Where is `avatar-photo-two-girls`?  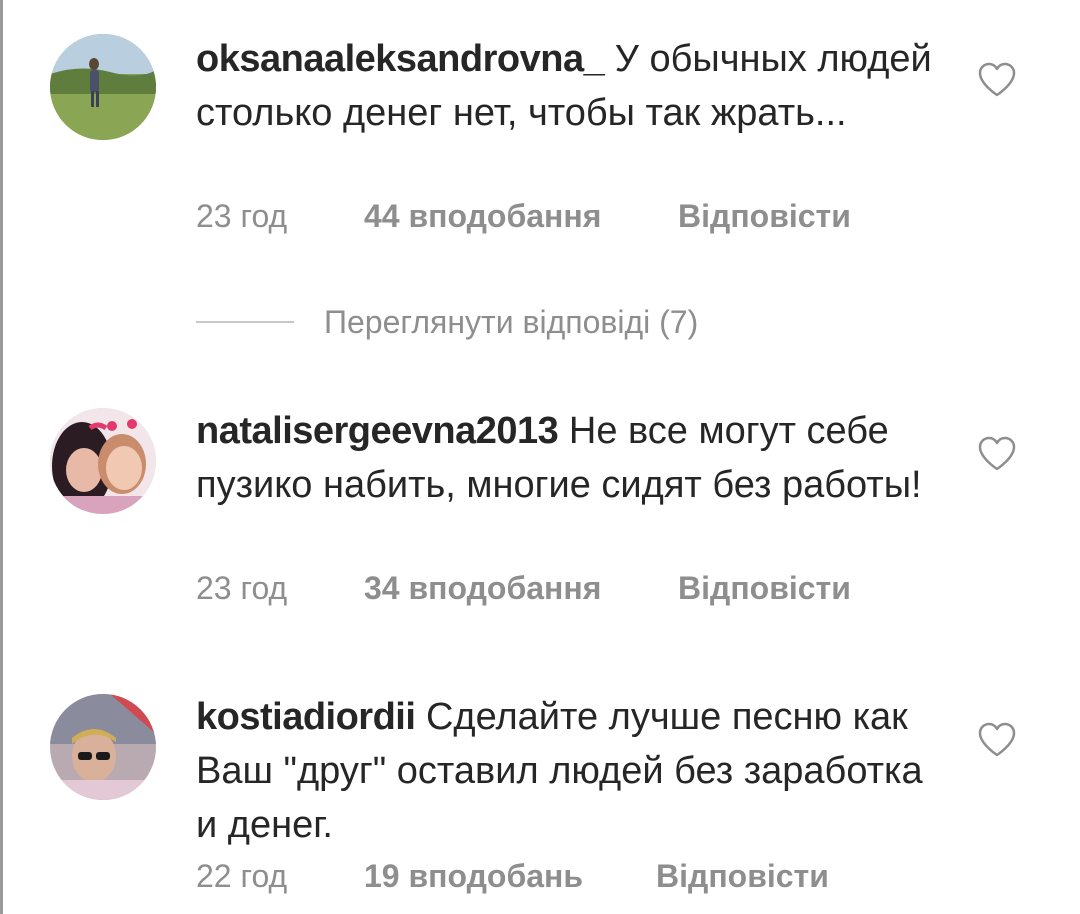
avatar-photo-two-girls is located at coordinates (103, 461).